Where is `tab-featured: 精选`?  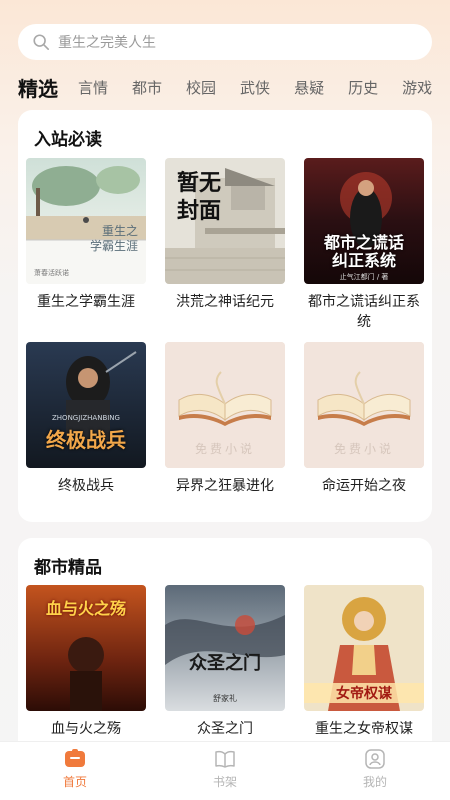 tab-featured: 精选 is located at coordinates (38, 87).